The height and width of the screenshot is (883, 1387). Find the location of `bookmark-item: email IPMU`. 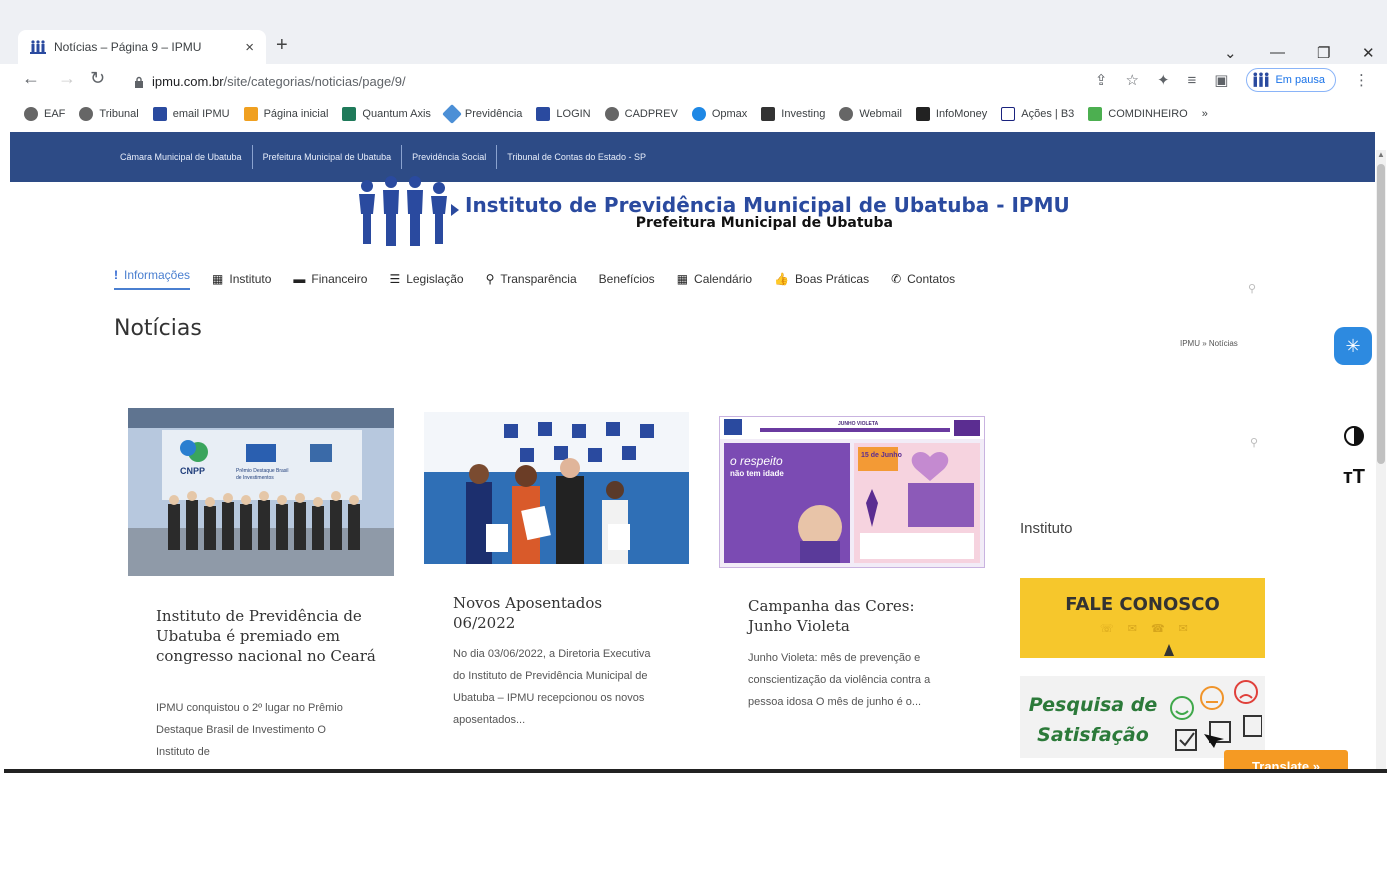

bookmark-item: email IPMU is located at coordinates (191, 114).